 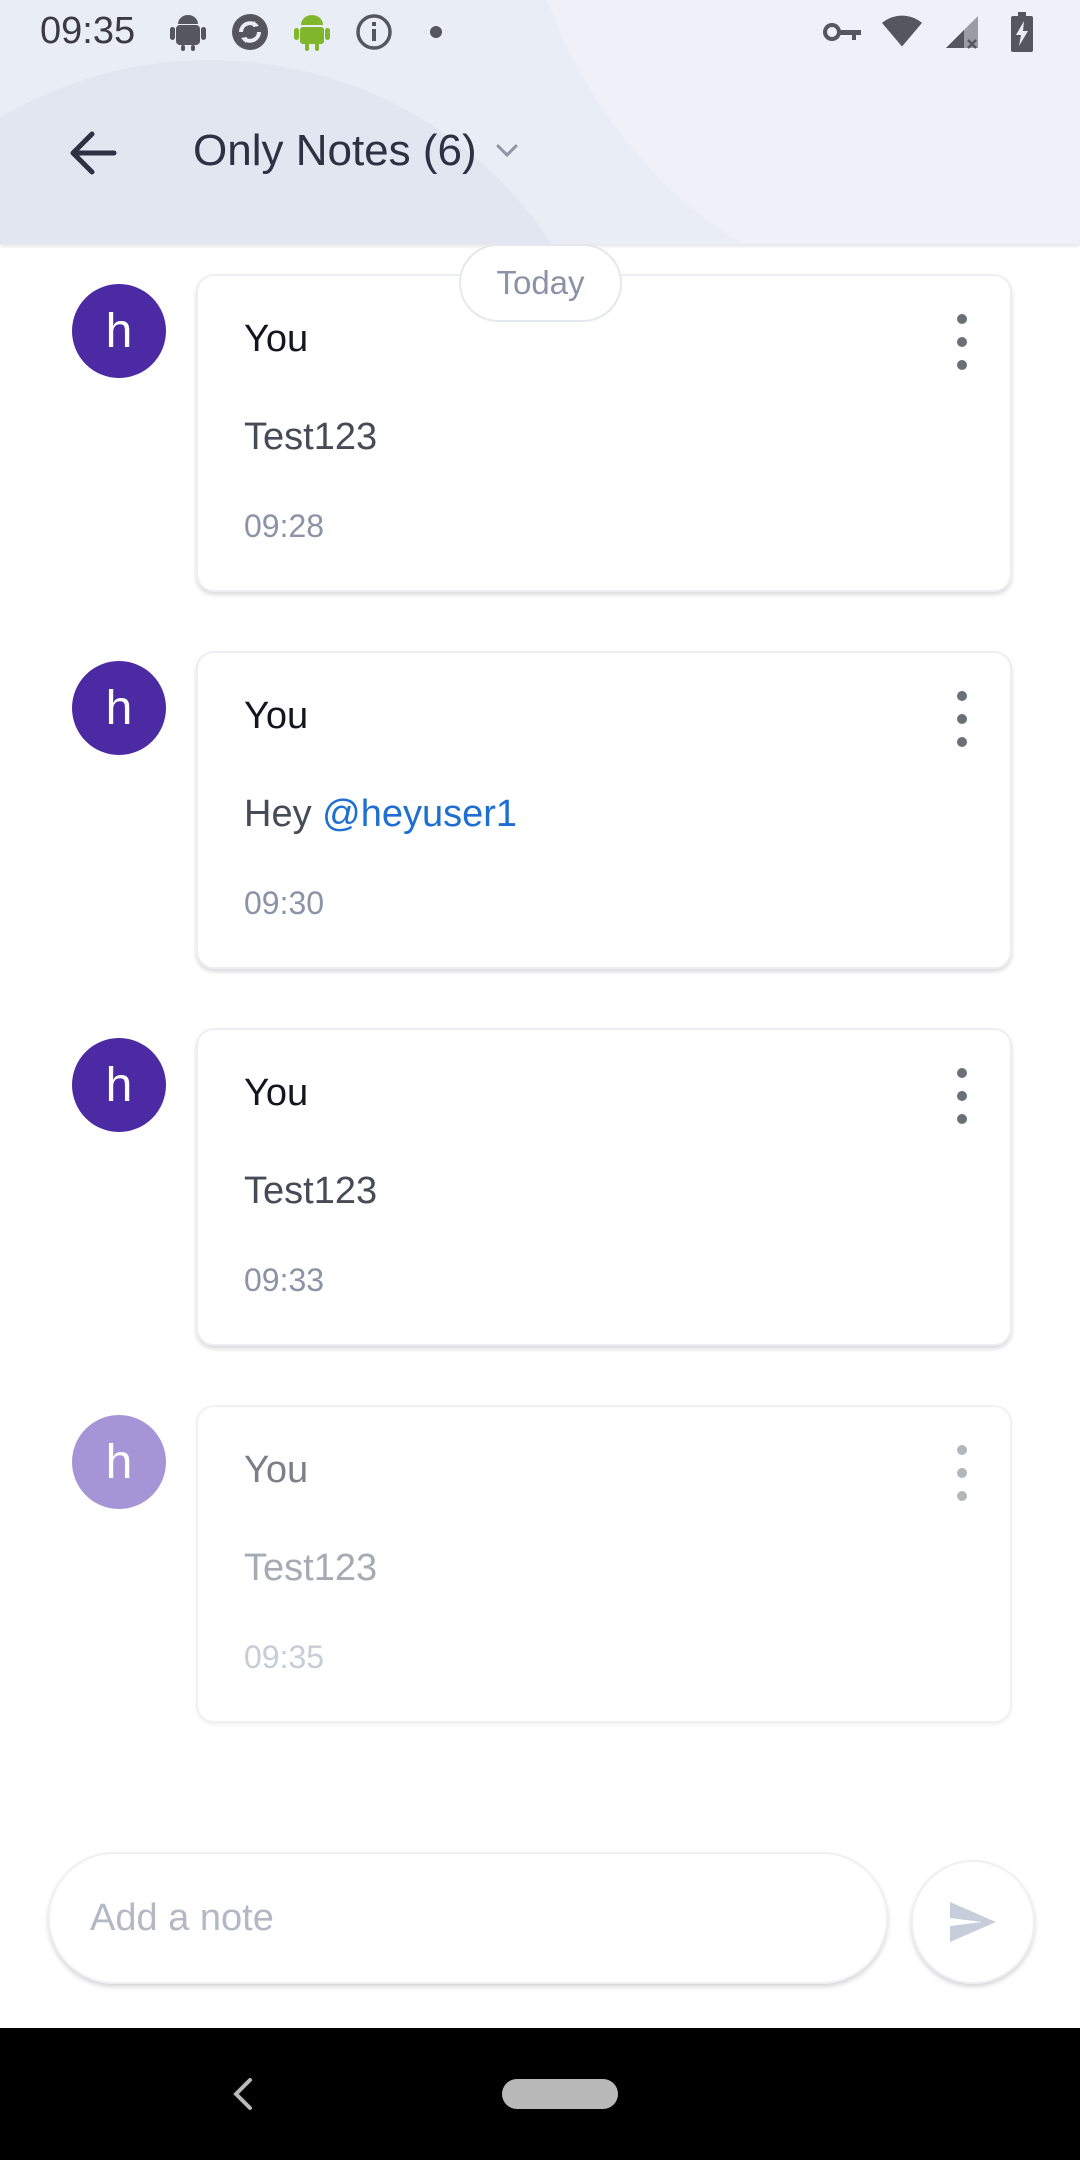 What do you see at coordinates (250, 32) in the screenshot?
I see `sync-icon` at bounding box center [250, 32].